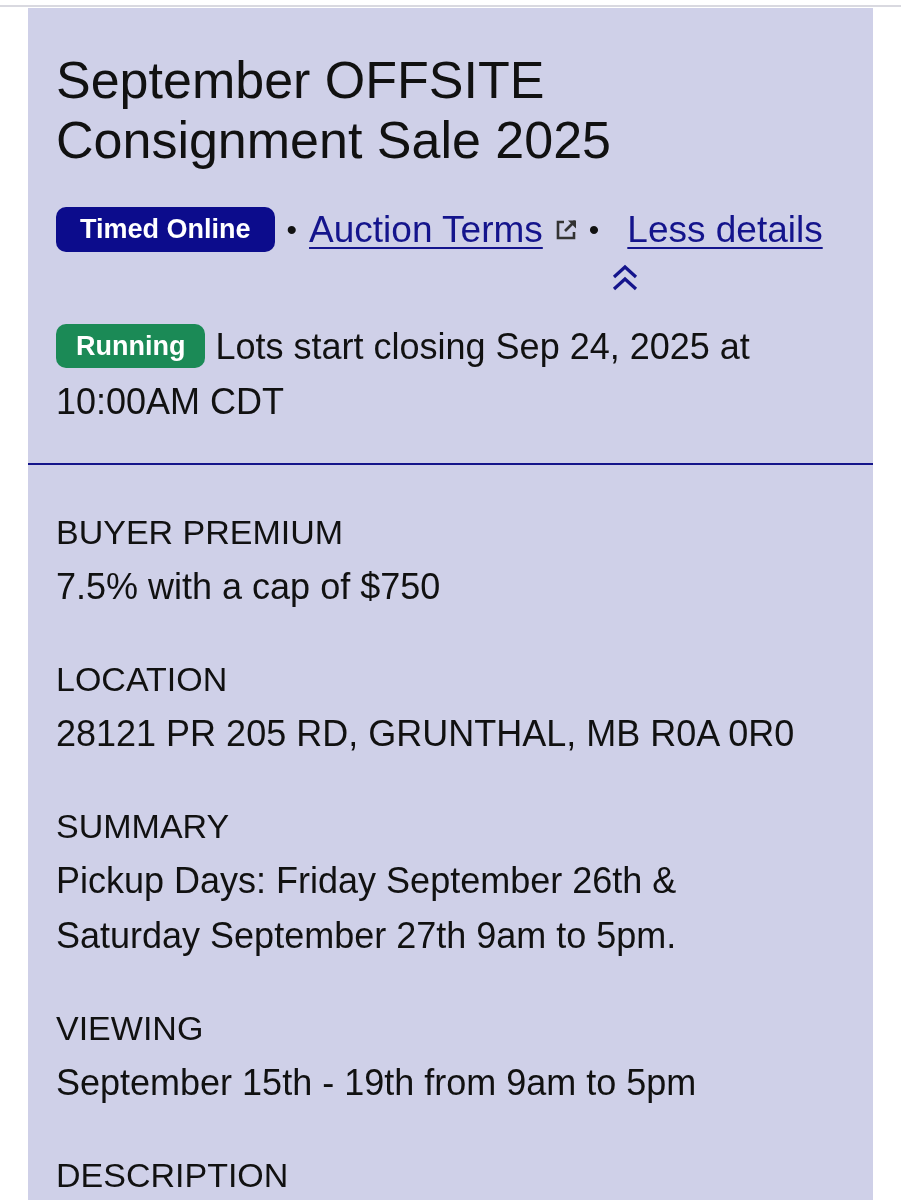  Describe the element at coordinates (130, 1028) in the screenshot. I see `detail-label: VIEWING` at that location.